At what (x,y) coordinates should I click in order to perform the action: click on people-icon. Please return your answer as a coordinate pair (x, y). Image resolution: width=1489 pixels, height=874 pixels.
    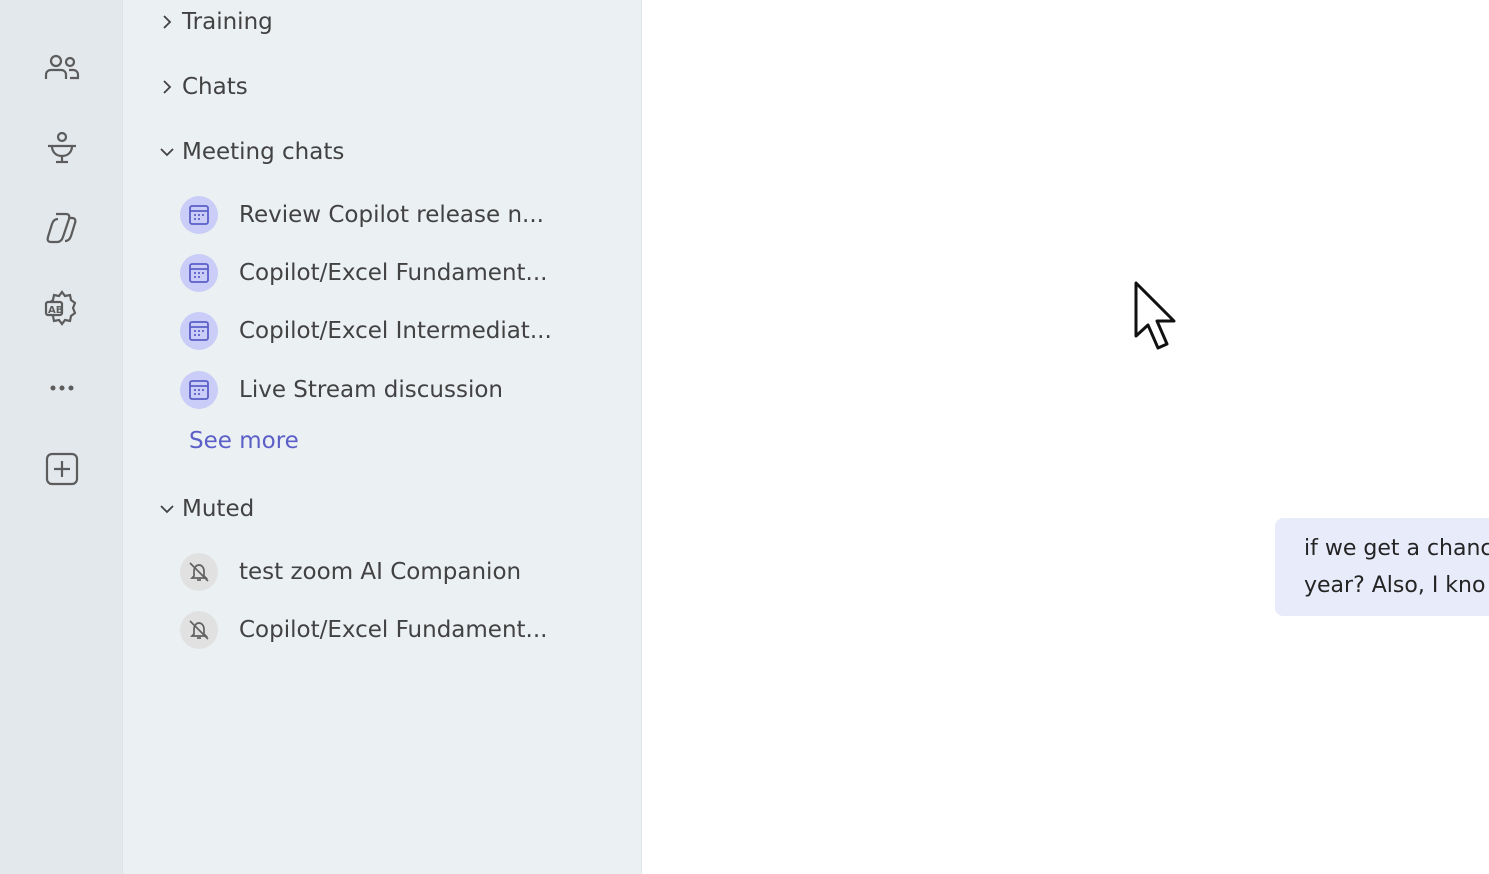
    Looking at the image, I should click on (62, 67).